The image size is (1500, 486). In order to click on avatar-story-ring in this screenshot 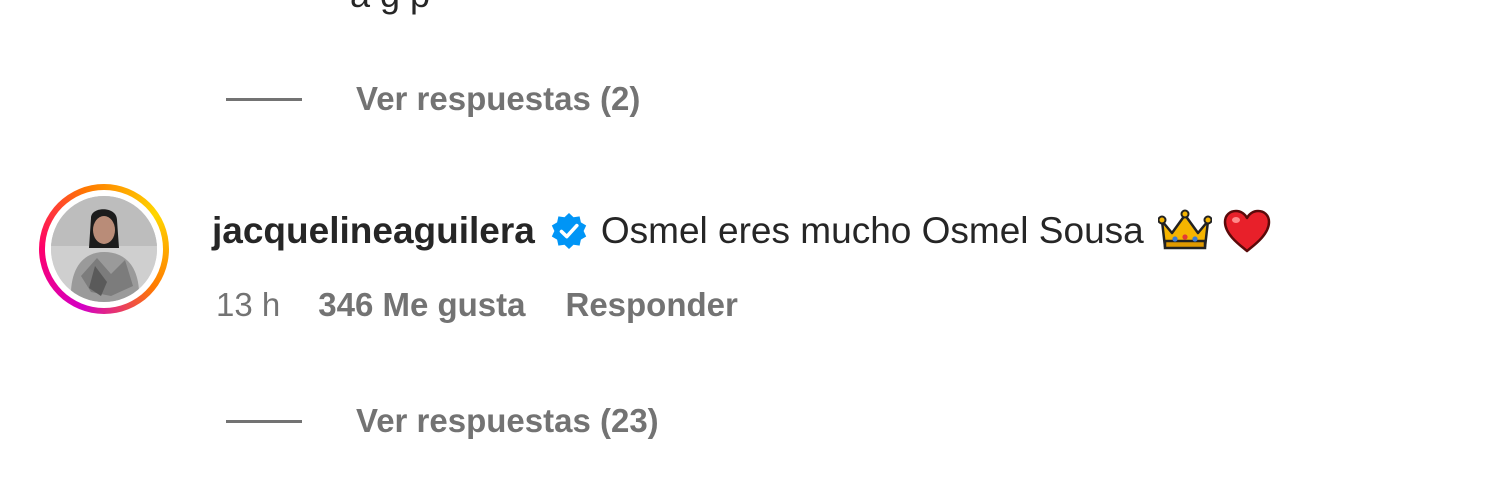, I will do `click(104, 249)`.